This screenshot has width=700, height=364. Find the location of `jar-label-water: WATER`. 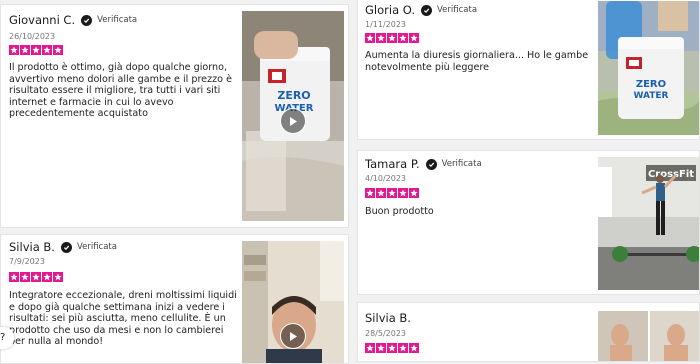

jar-label-water: WATER is located at coordinates (650, 96).